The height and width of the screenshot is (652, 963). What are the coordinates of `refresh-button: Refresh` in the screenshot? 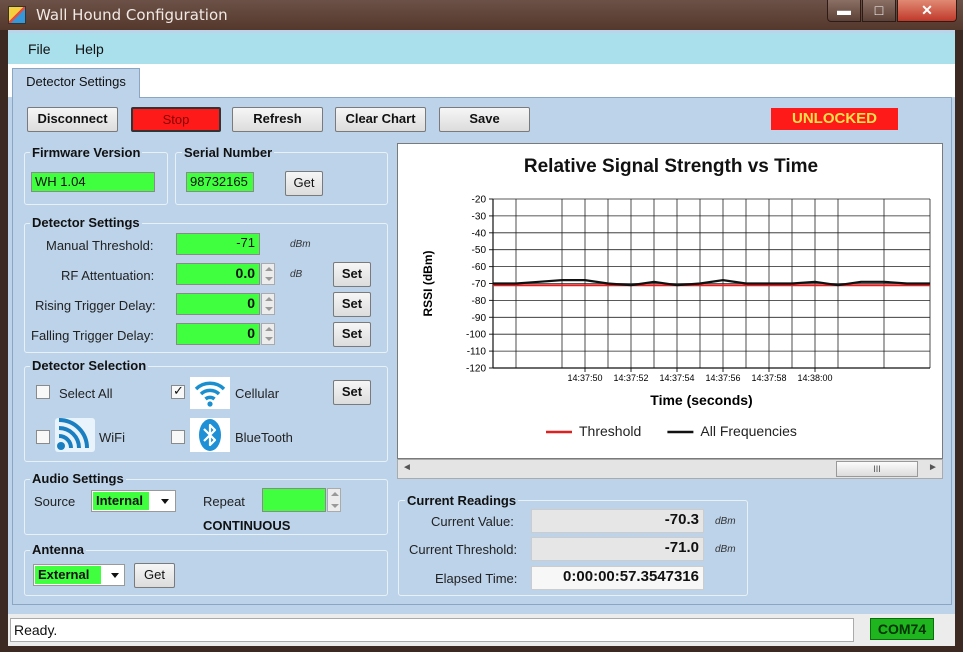 It's located at (277, 119).